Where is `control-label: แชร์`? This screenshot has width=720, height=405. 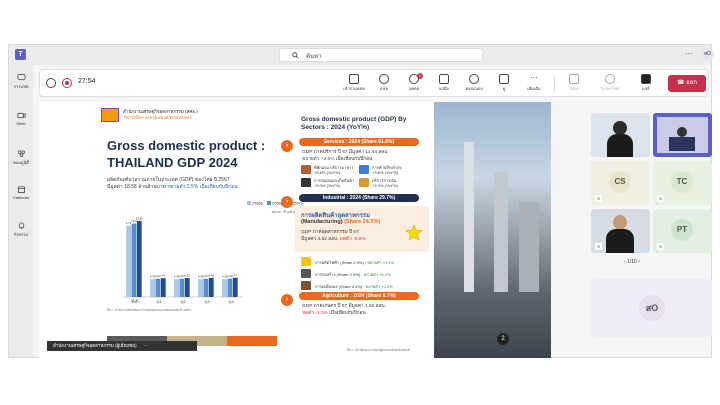 control-label: แชร์ is located at coordinates (646, 88).